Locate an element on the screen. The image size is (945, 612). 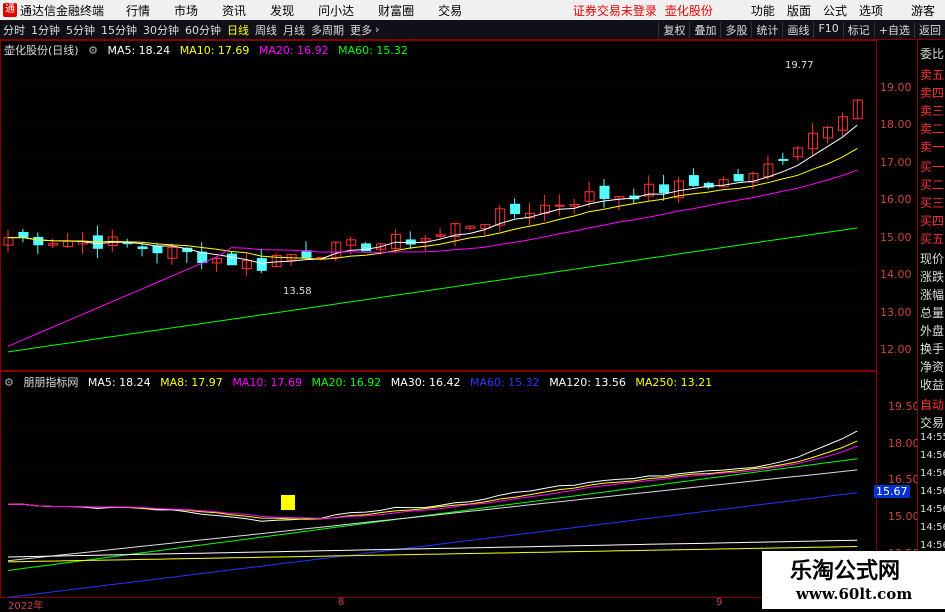
side-label: 涨幅 is located at coordinates (932, 295).